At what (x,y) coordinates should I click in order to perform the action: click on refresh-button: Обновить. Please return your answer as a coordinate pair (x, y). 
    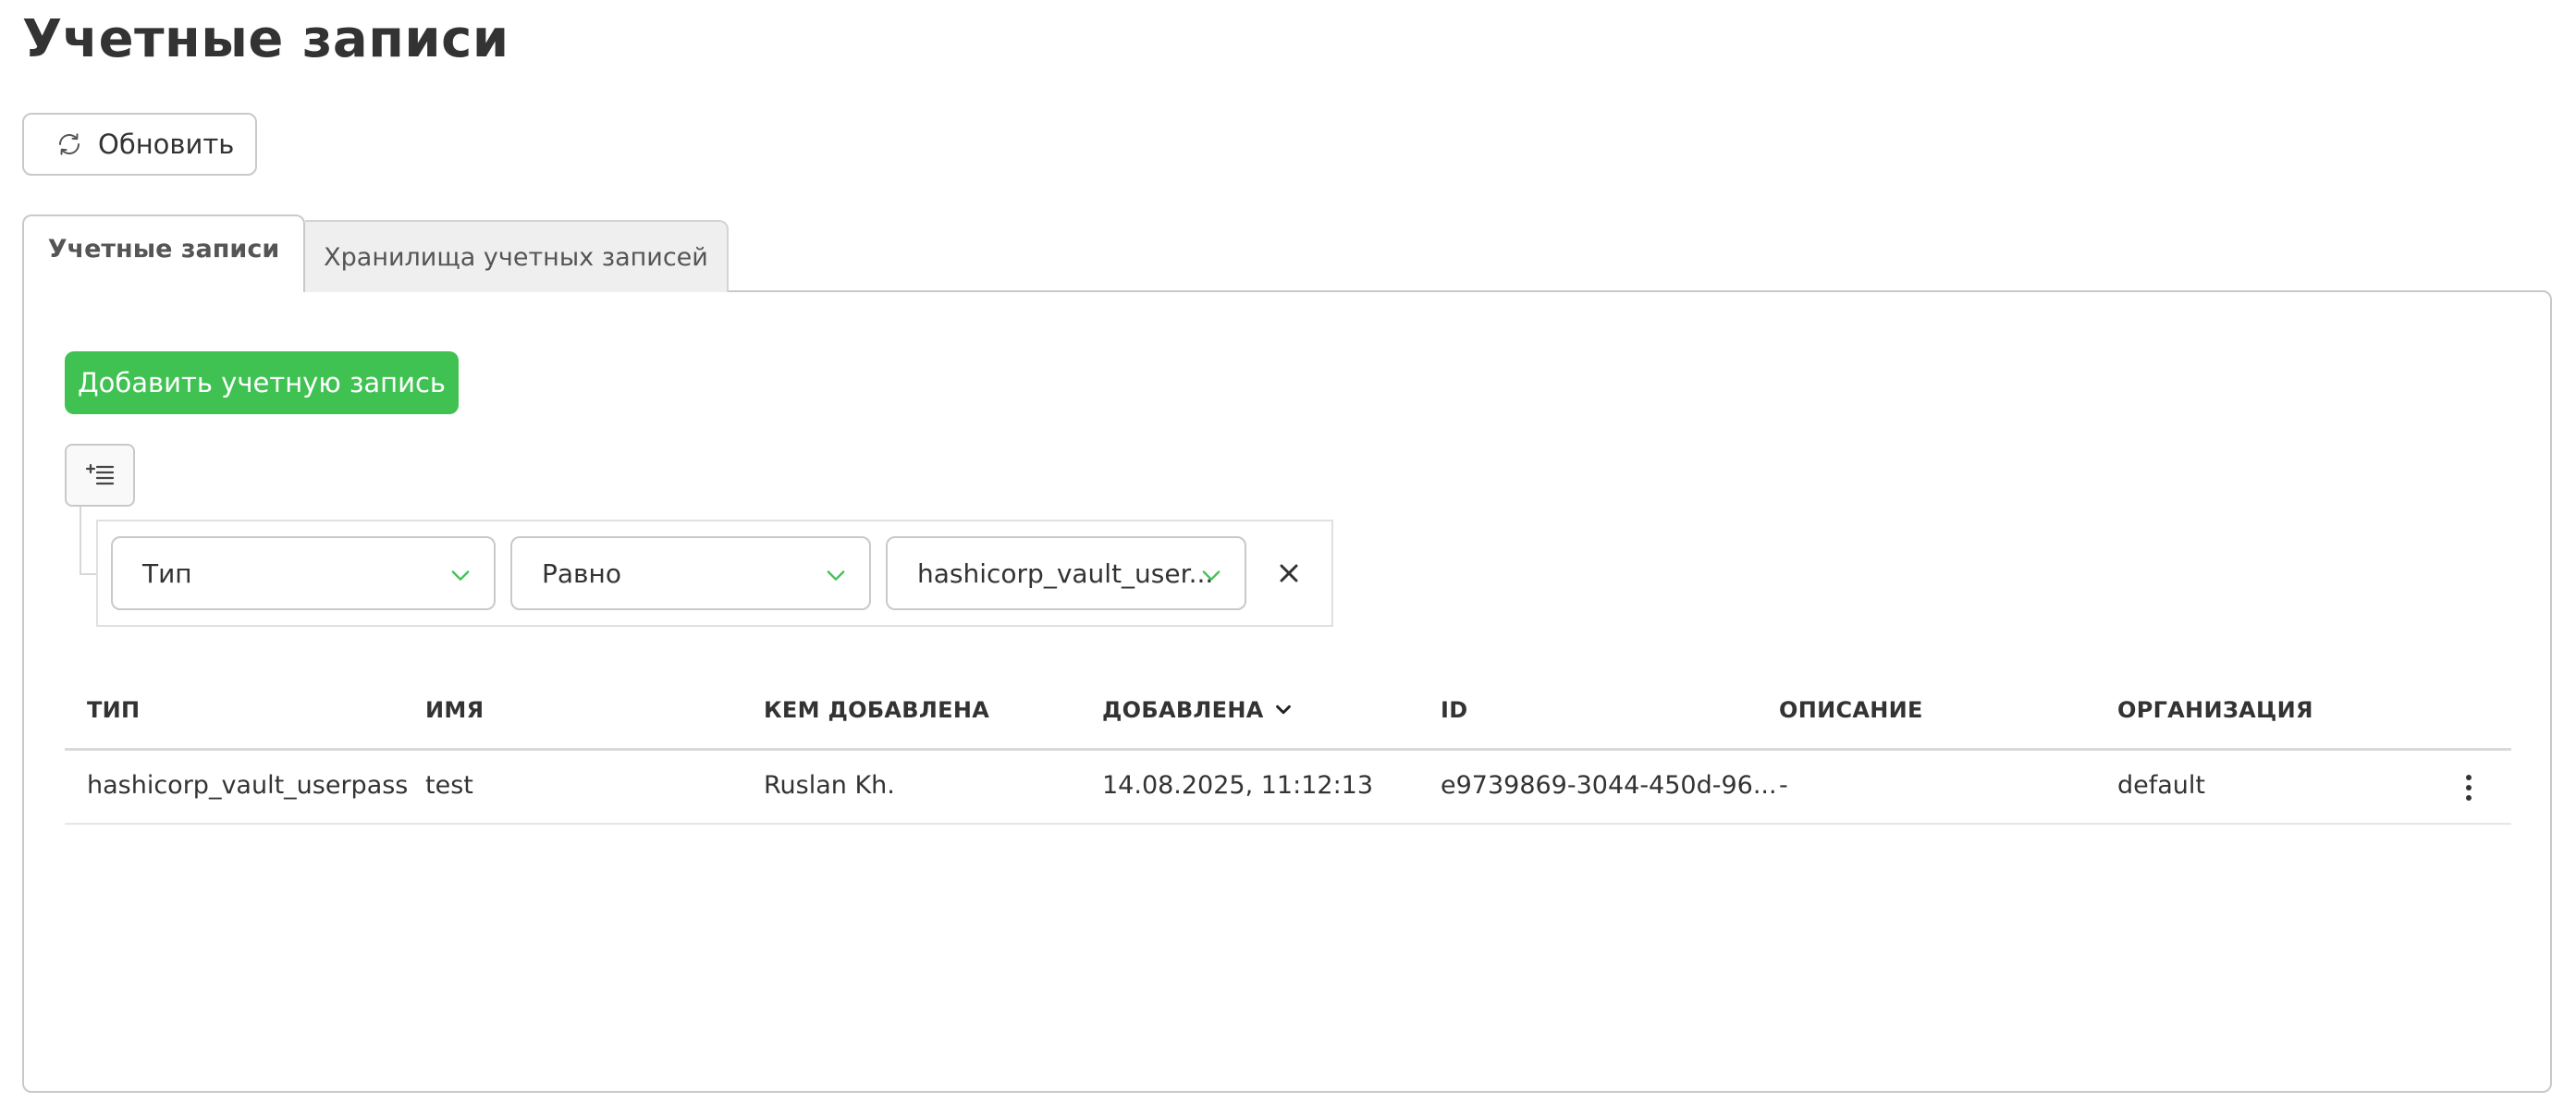
    Looking at the image, I should click on (139, 144).